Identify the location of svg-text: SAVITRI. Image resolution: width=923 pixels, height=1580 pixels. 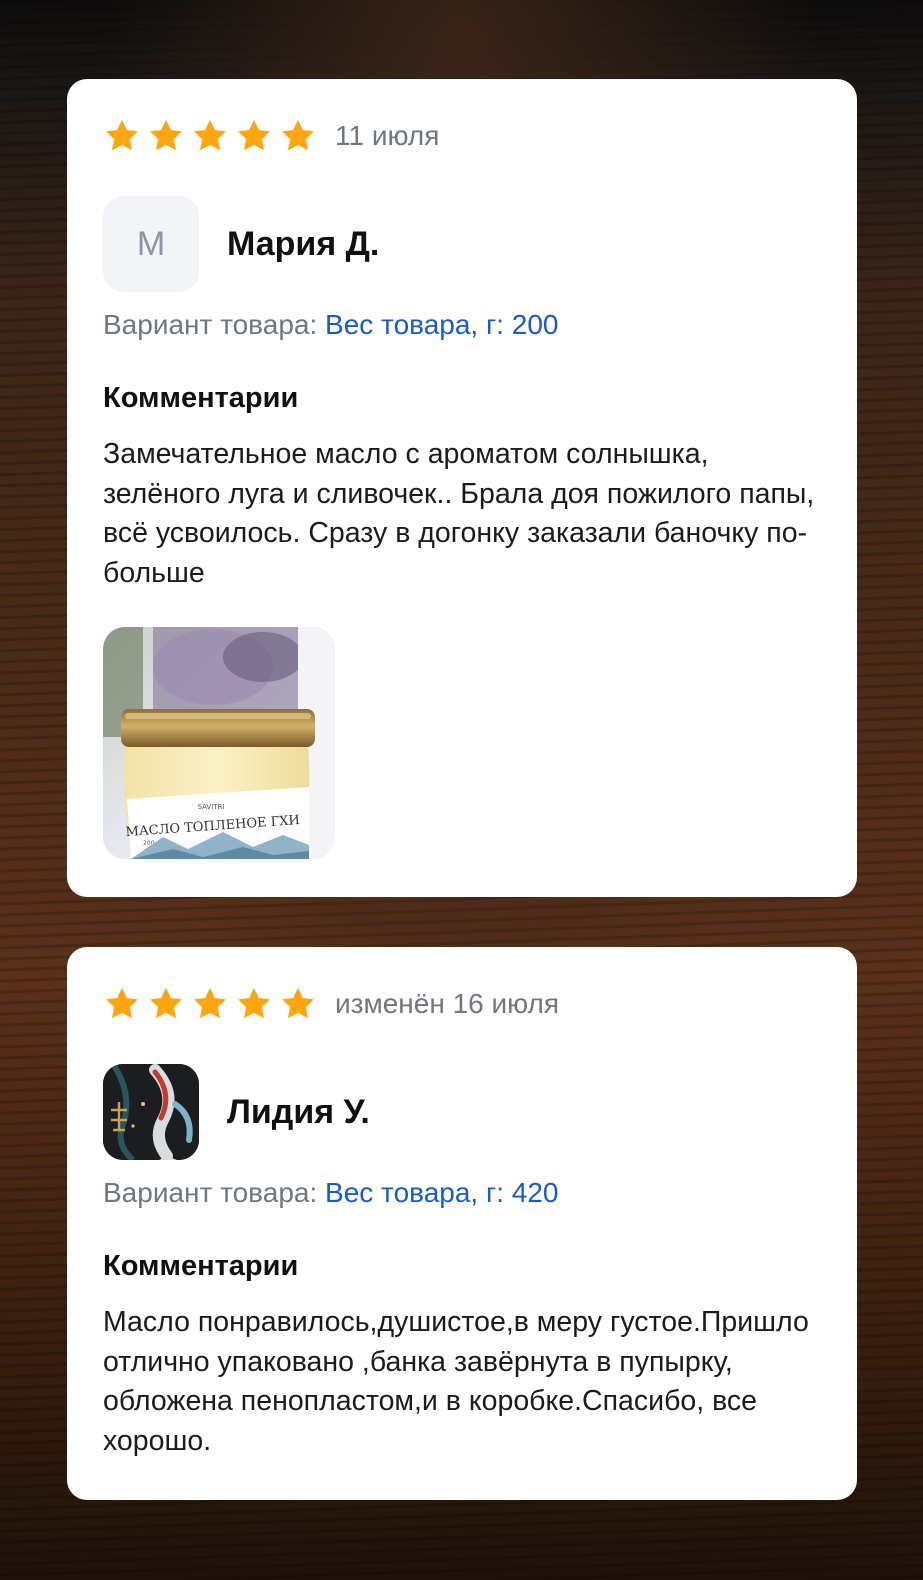
(211, 807).